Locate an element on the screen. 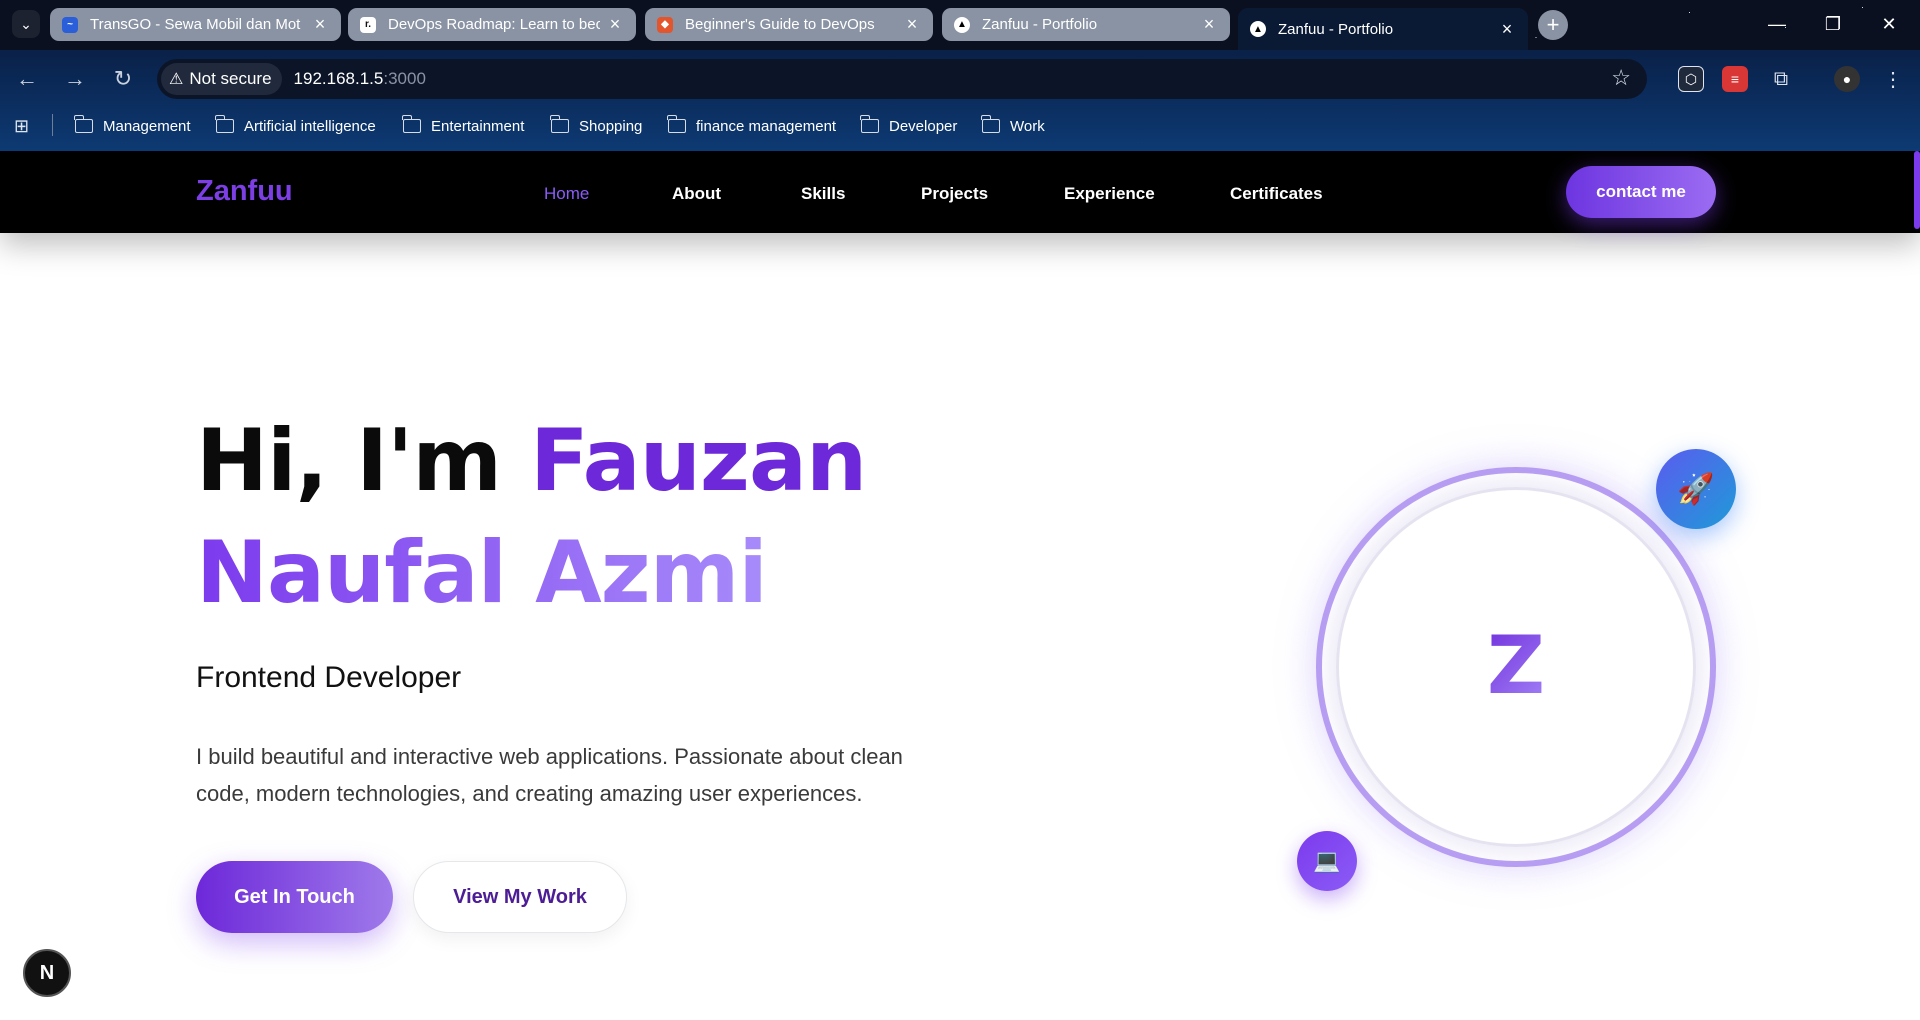  bookmark-label: Management is located at coordinates (147, 126).